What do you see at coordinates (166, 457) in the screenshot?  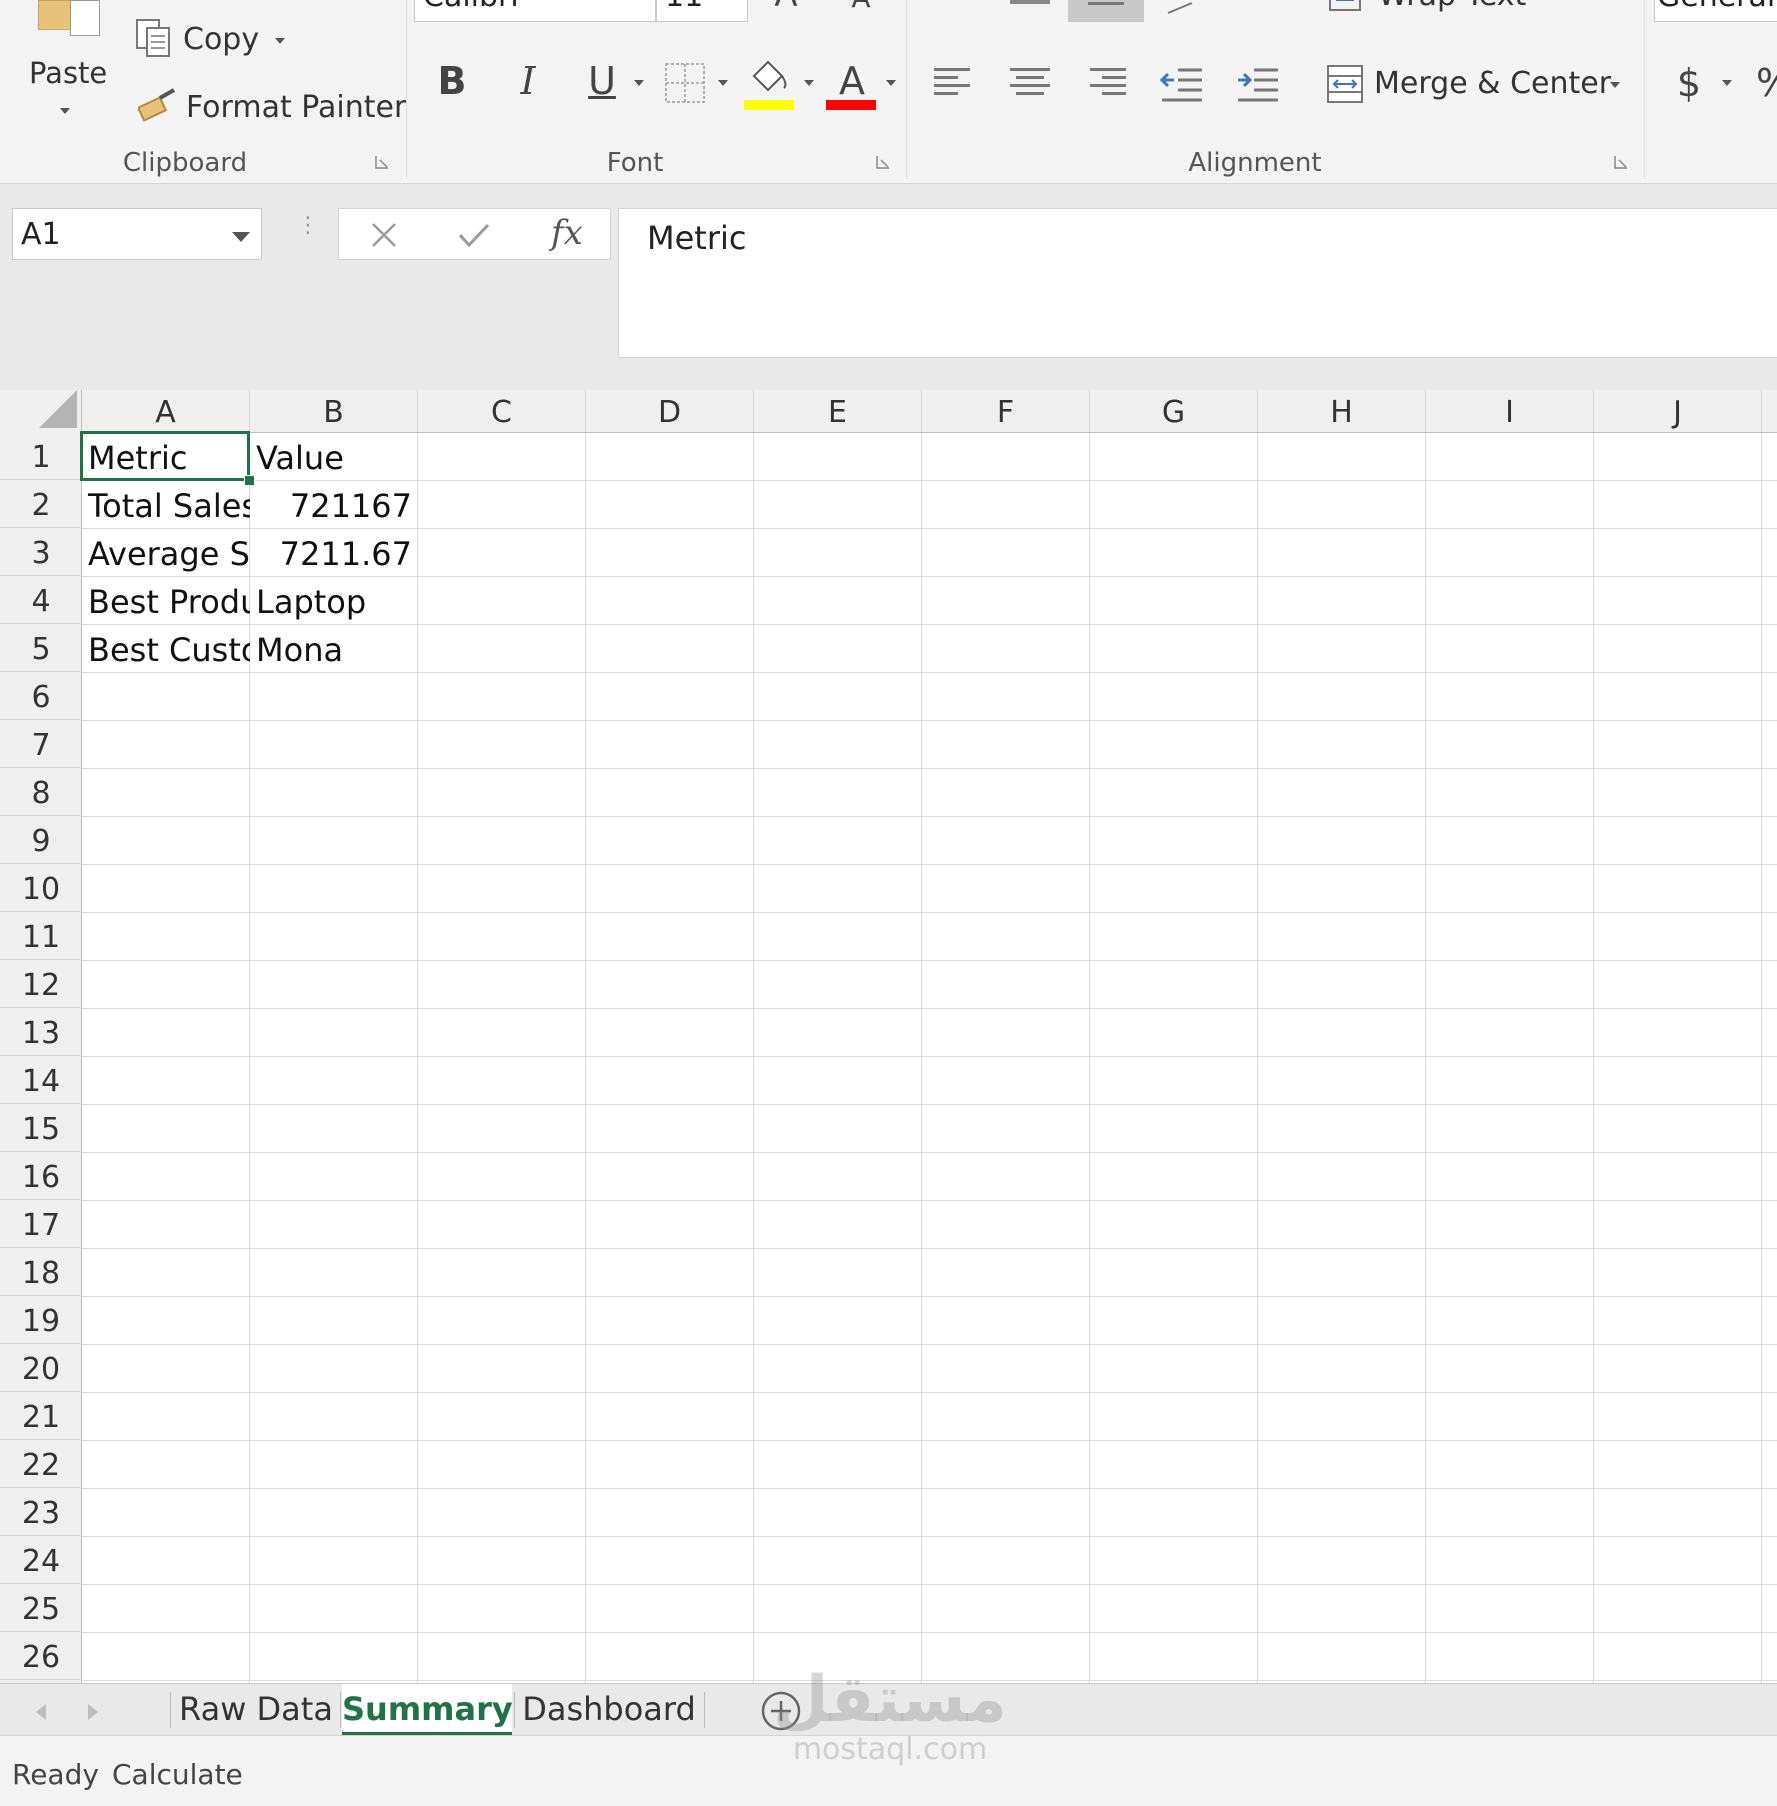 I see `cell-a1: Metric` at bounding box center [166, 457].